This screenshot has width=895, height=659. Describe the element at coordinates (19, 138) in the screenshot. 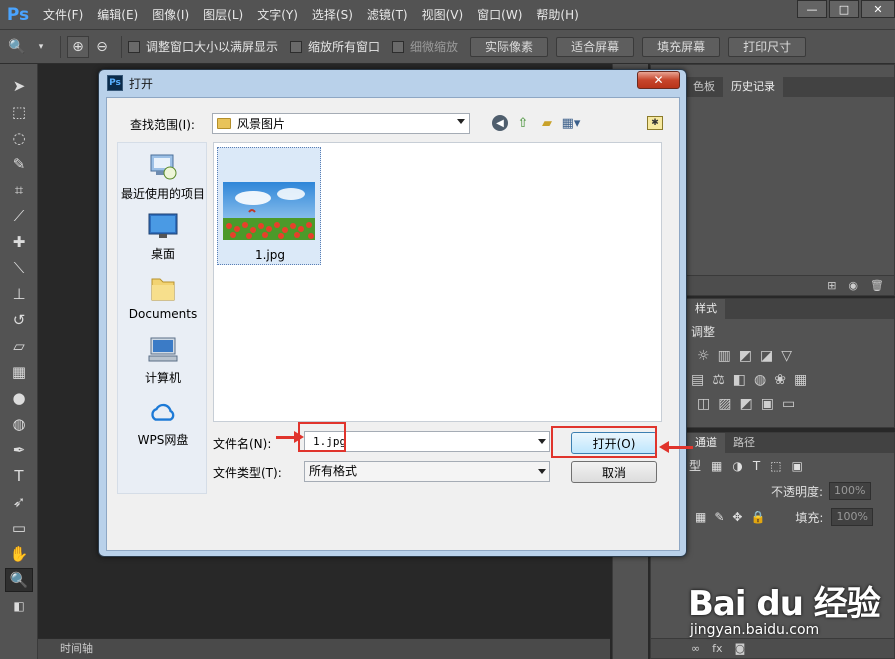

I see `lasso-tool-icon: ◌` at that location.